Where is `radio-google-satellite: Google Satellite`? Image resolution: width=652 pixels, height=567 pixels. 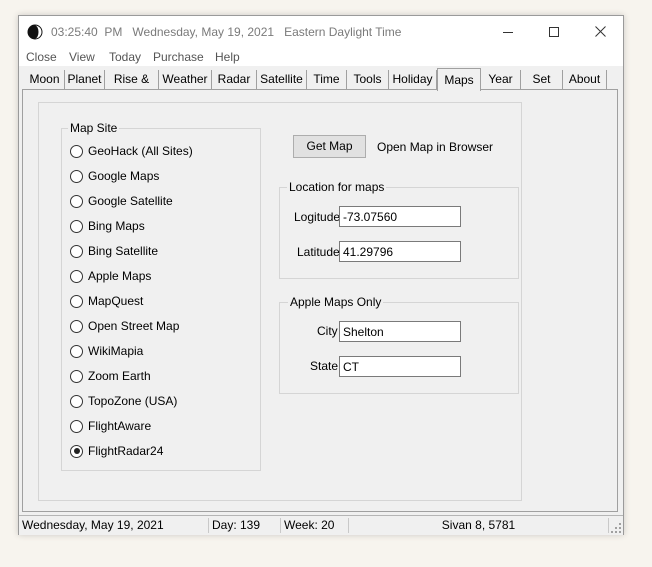
radio-google-satellite: Google Satellite is located at coordinates (121, 201).